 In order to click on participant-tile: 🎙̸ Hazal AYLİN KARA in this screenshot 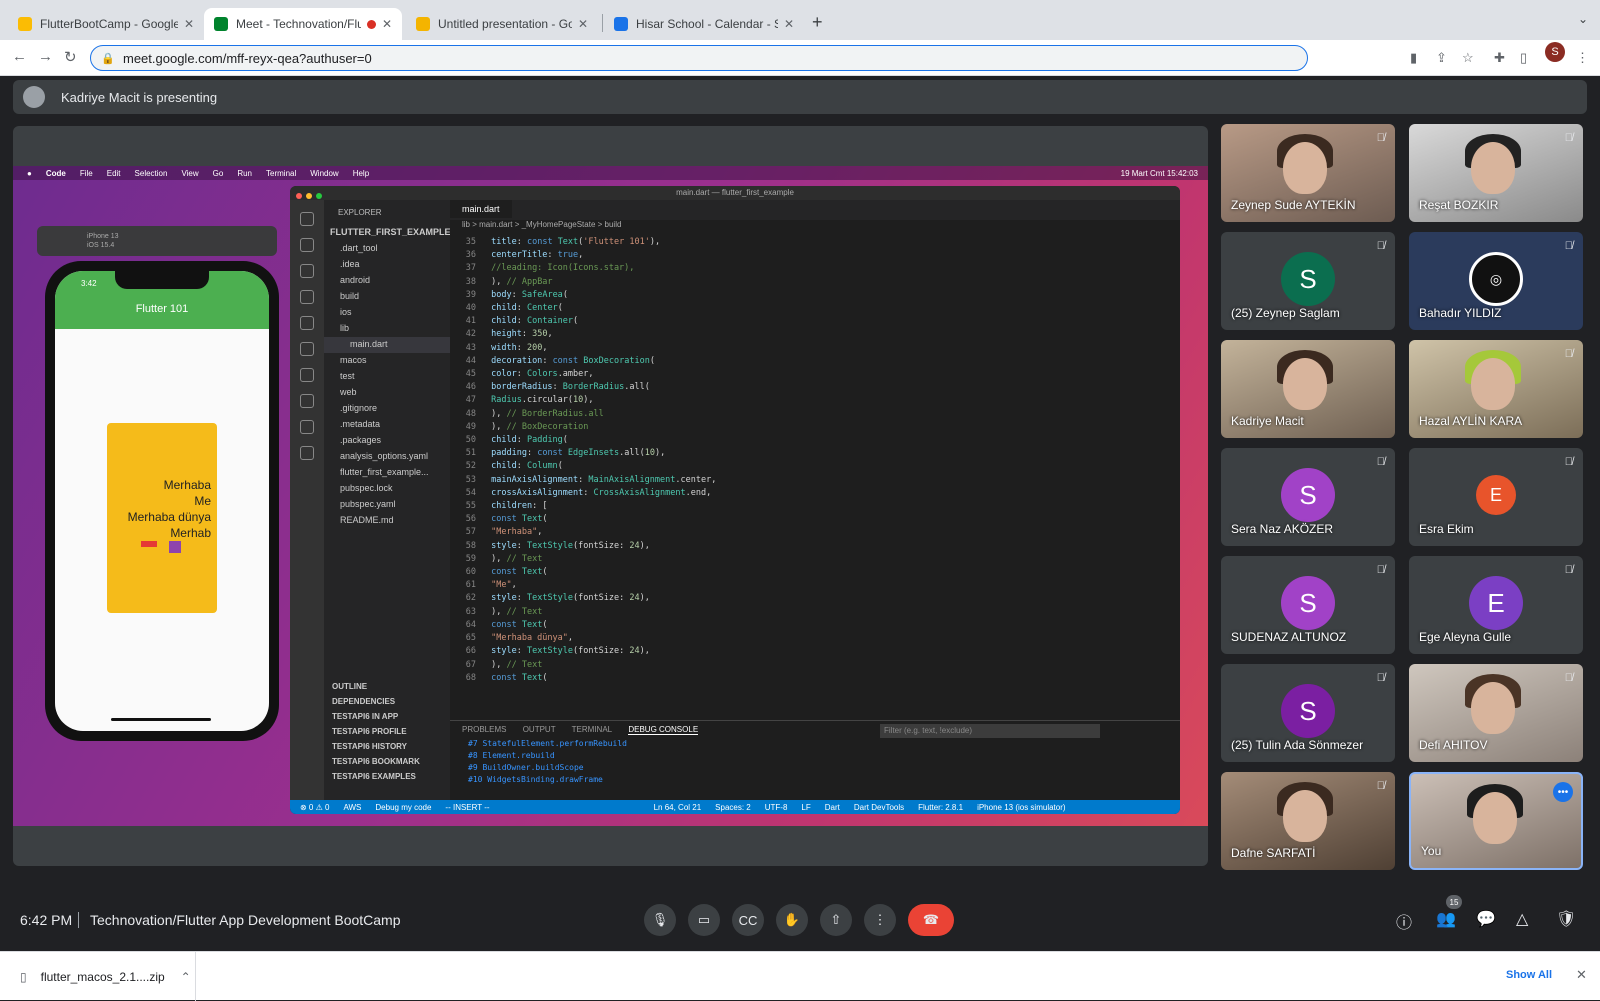, I will do `click(1496, 389)`.